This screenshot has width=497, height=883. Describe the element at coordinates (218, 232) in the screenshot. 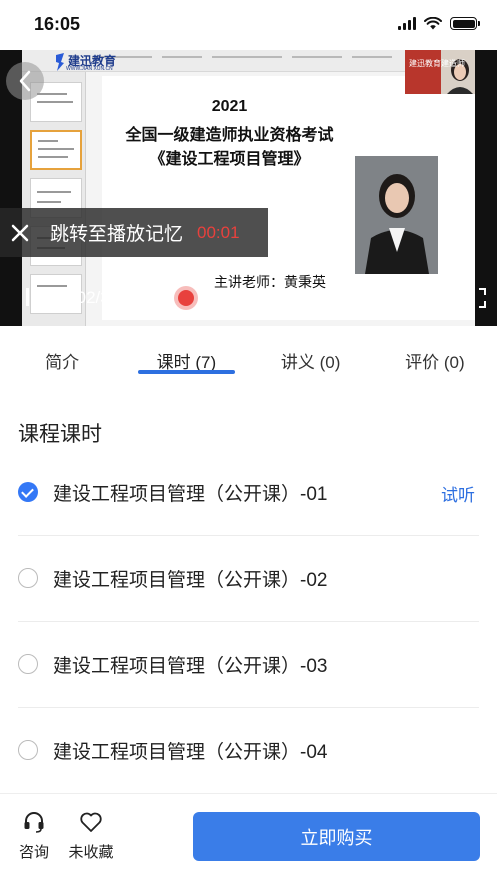

I see `resume-time: 00:01` at that location.